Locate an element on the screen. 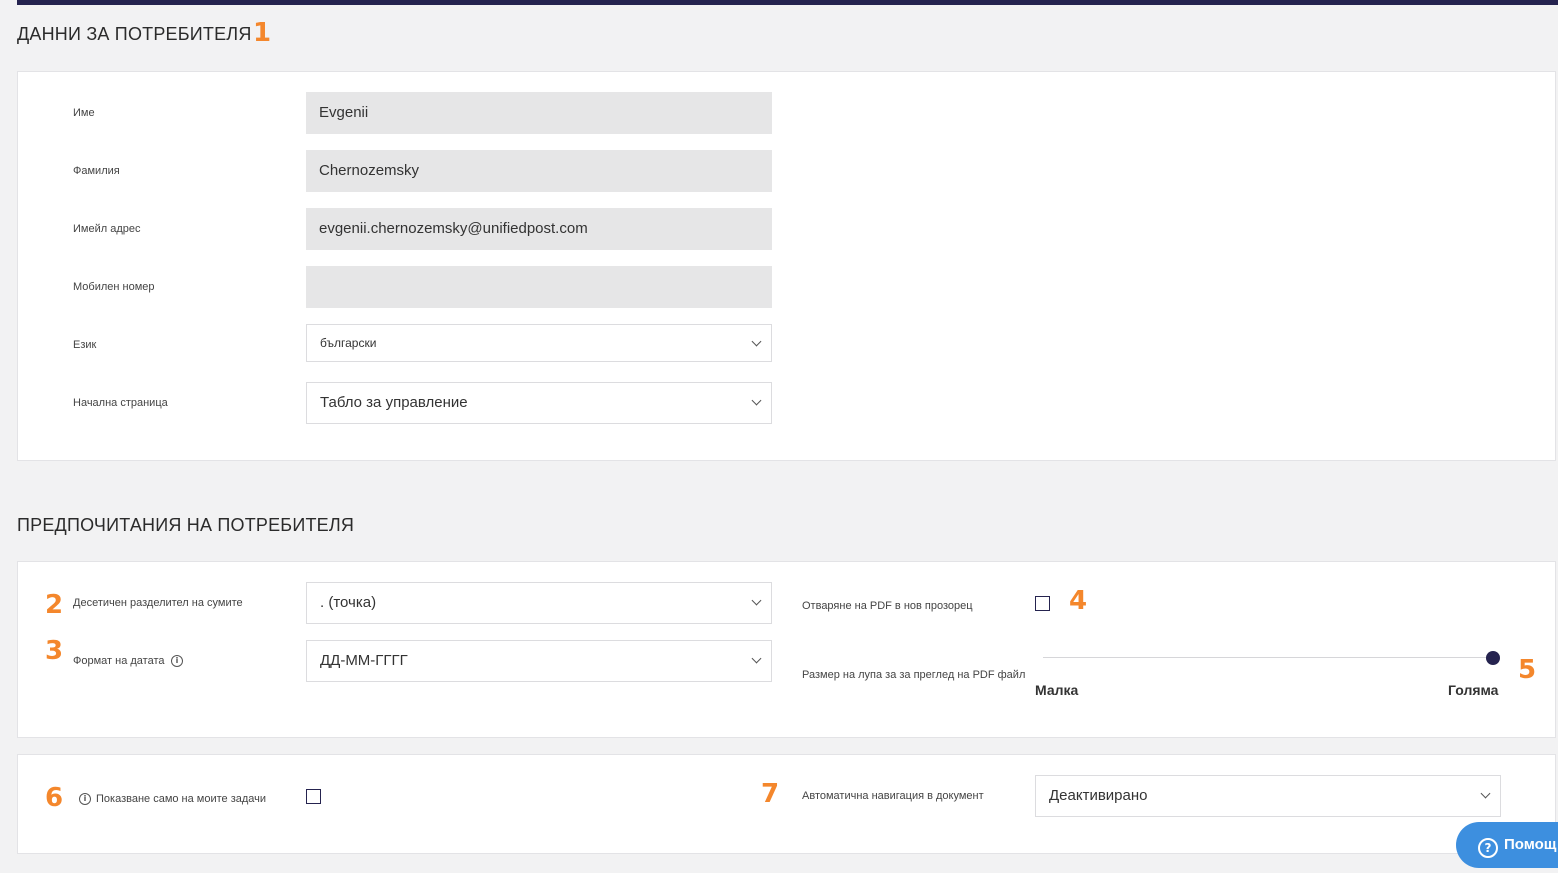  mobile-field is located at coordinates (539, 287).